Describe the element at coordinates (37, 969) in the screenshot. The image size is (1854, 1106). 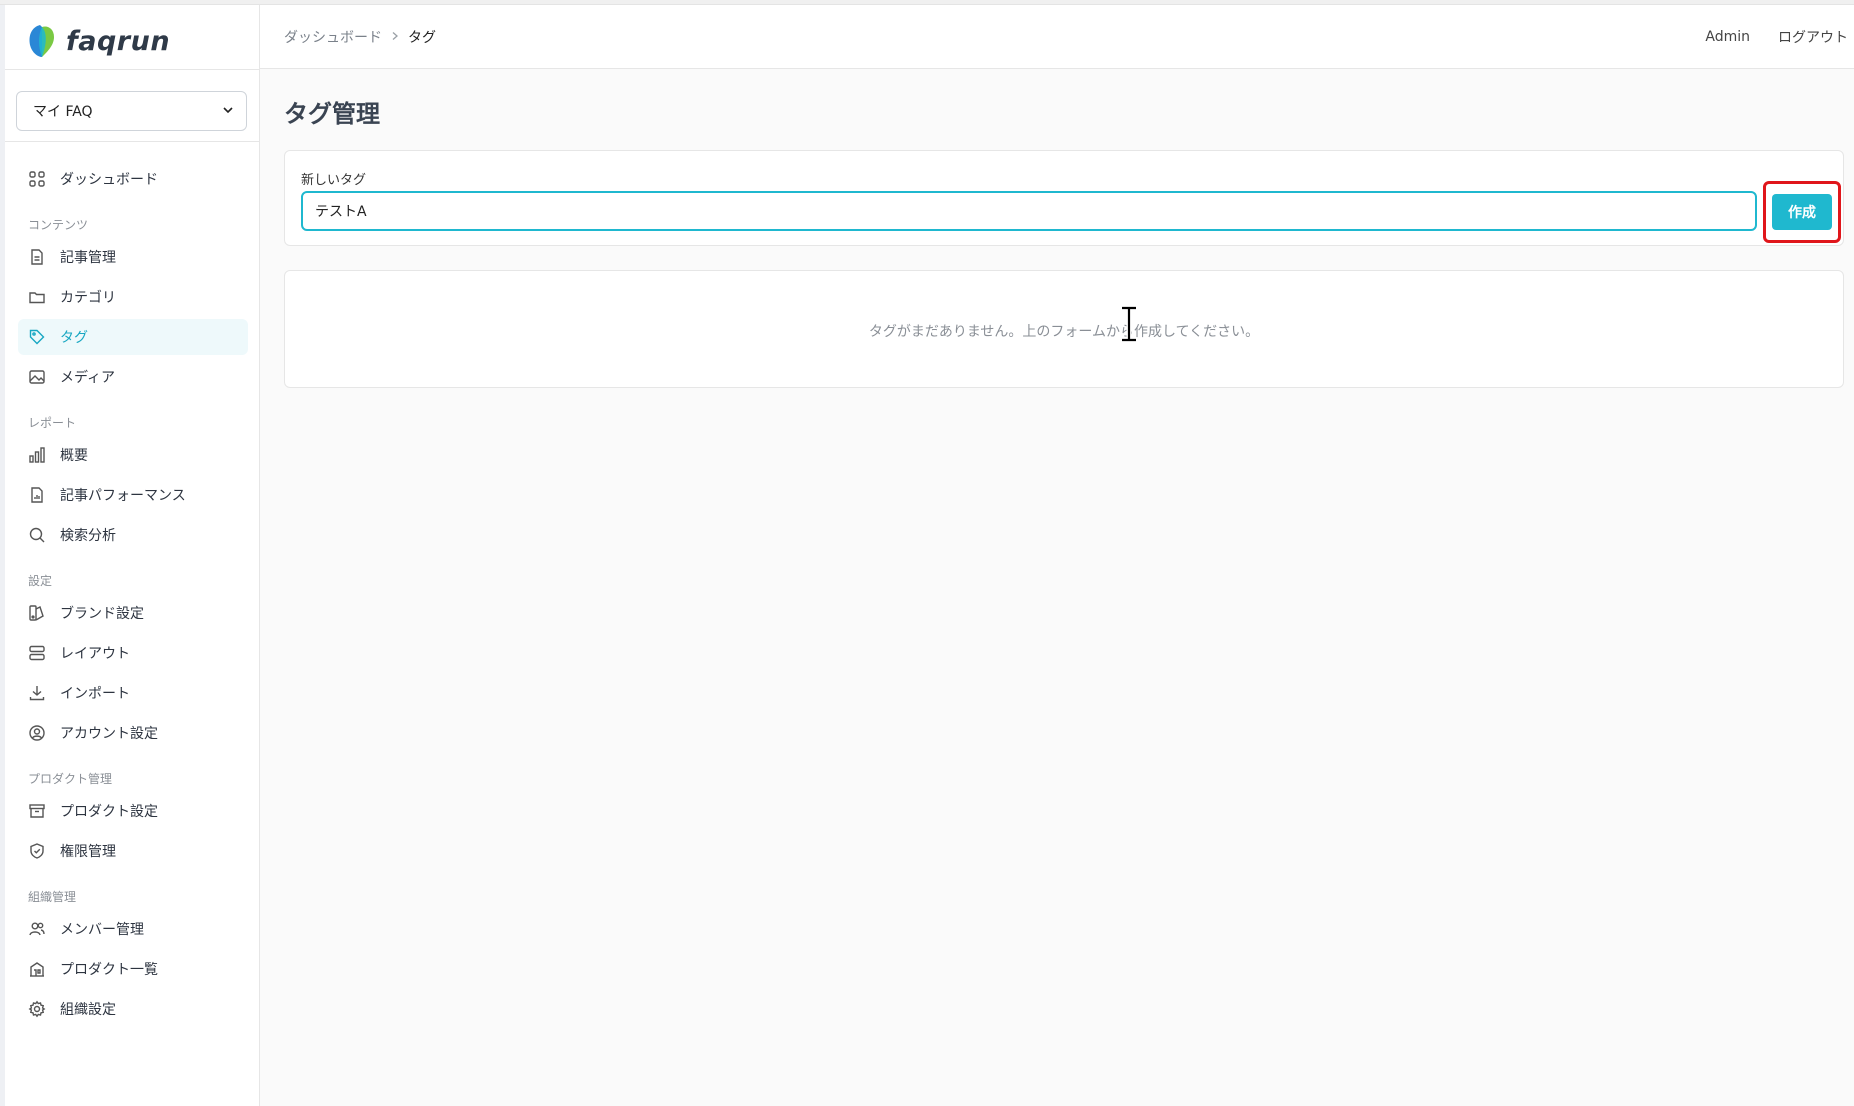
I see `building-icon` at that location.